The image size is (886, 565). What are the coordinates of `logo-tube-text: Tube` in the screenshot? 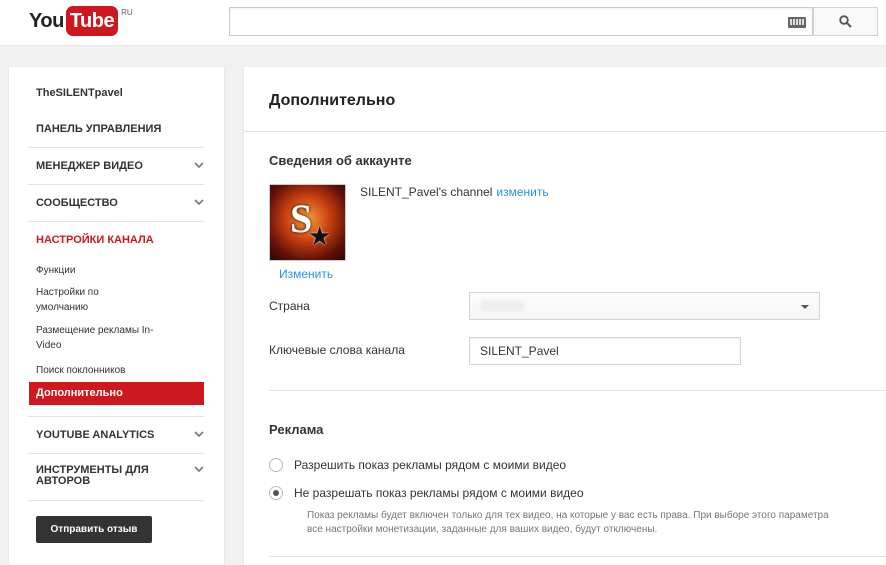 It's located at (92, 21).